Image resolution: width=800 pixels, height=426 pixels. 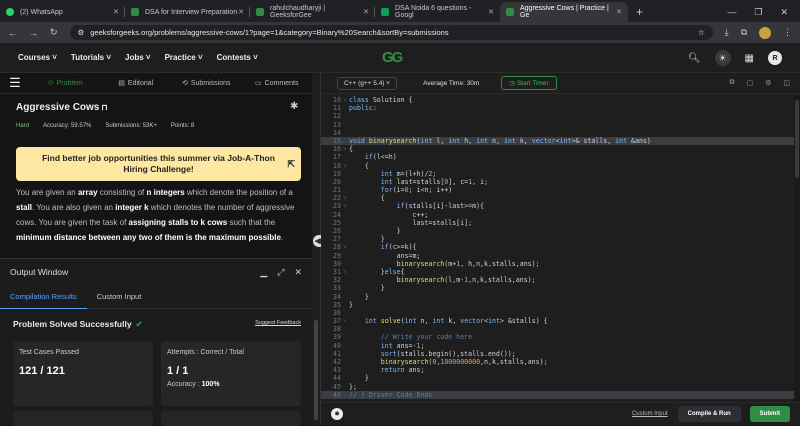 I want to click on download-icon: ⤓, so click(x=727, y=32).